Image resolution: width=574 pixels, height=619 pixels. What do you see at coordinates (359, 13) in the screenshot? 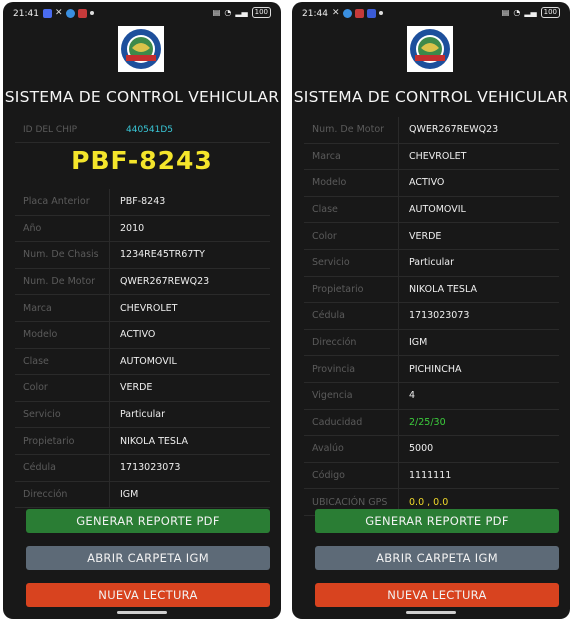
I see `mail-icon` at bounding box center [359, 13].